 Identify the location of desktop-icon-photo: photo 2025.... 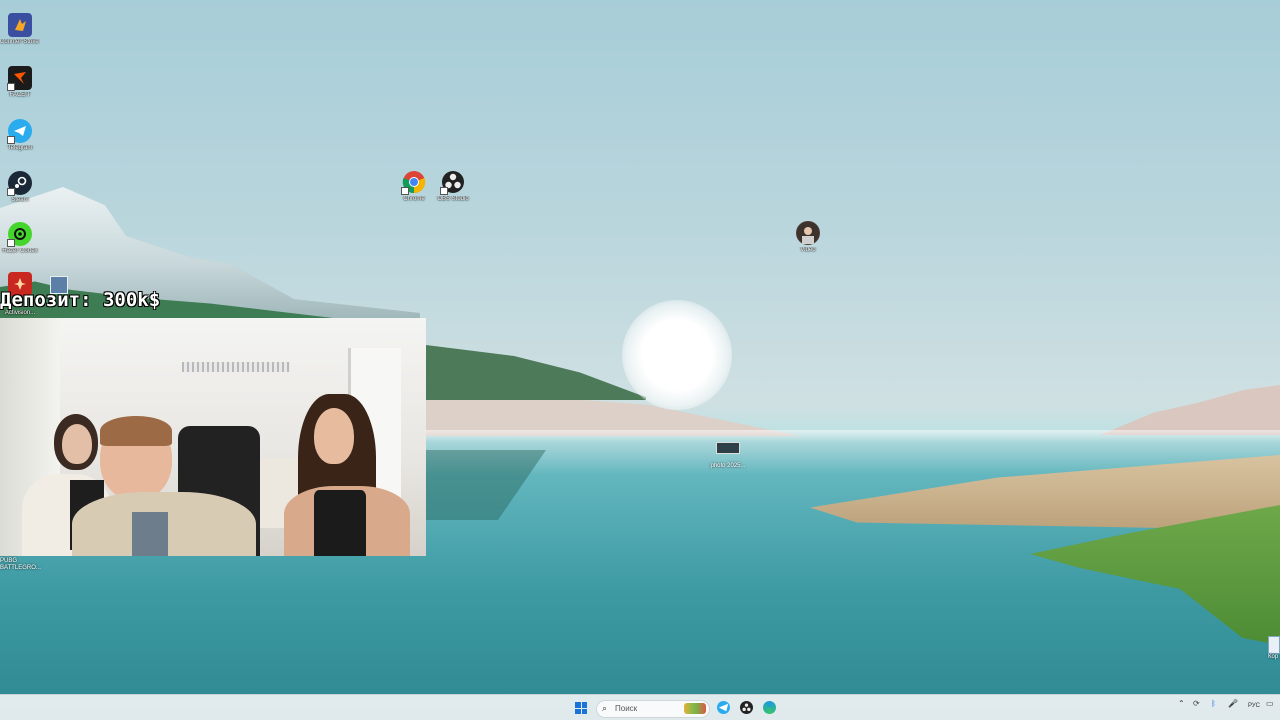
(728, 457).